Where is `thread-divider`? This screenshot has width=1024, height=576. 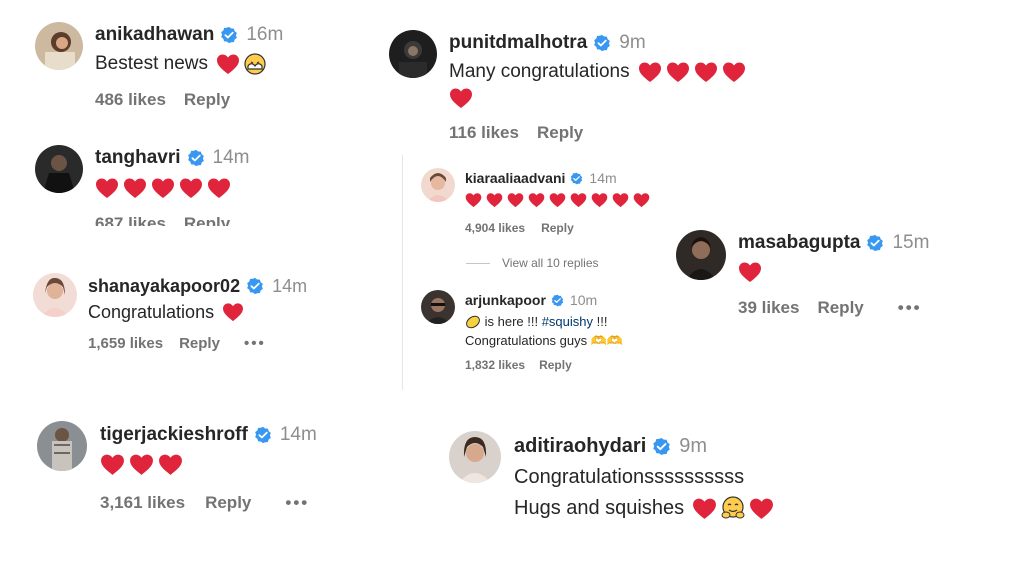 thread-divider is located at coordinates (402, 272).